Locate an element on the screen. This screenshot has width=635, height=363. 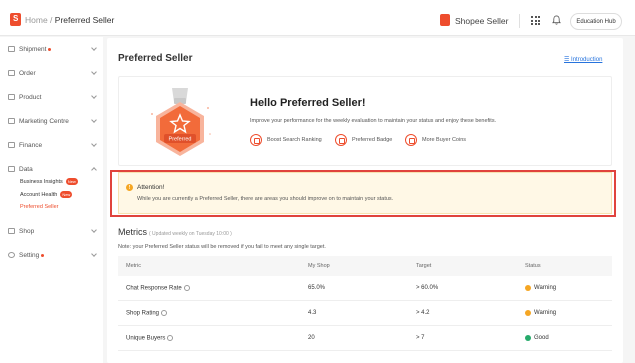
sidebar-subitem-business-insights: Business Insights New is located at coordinates (49, 181).